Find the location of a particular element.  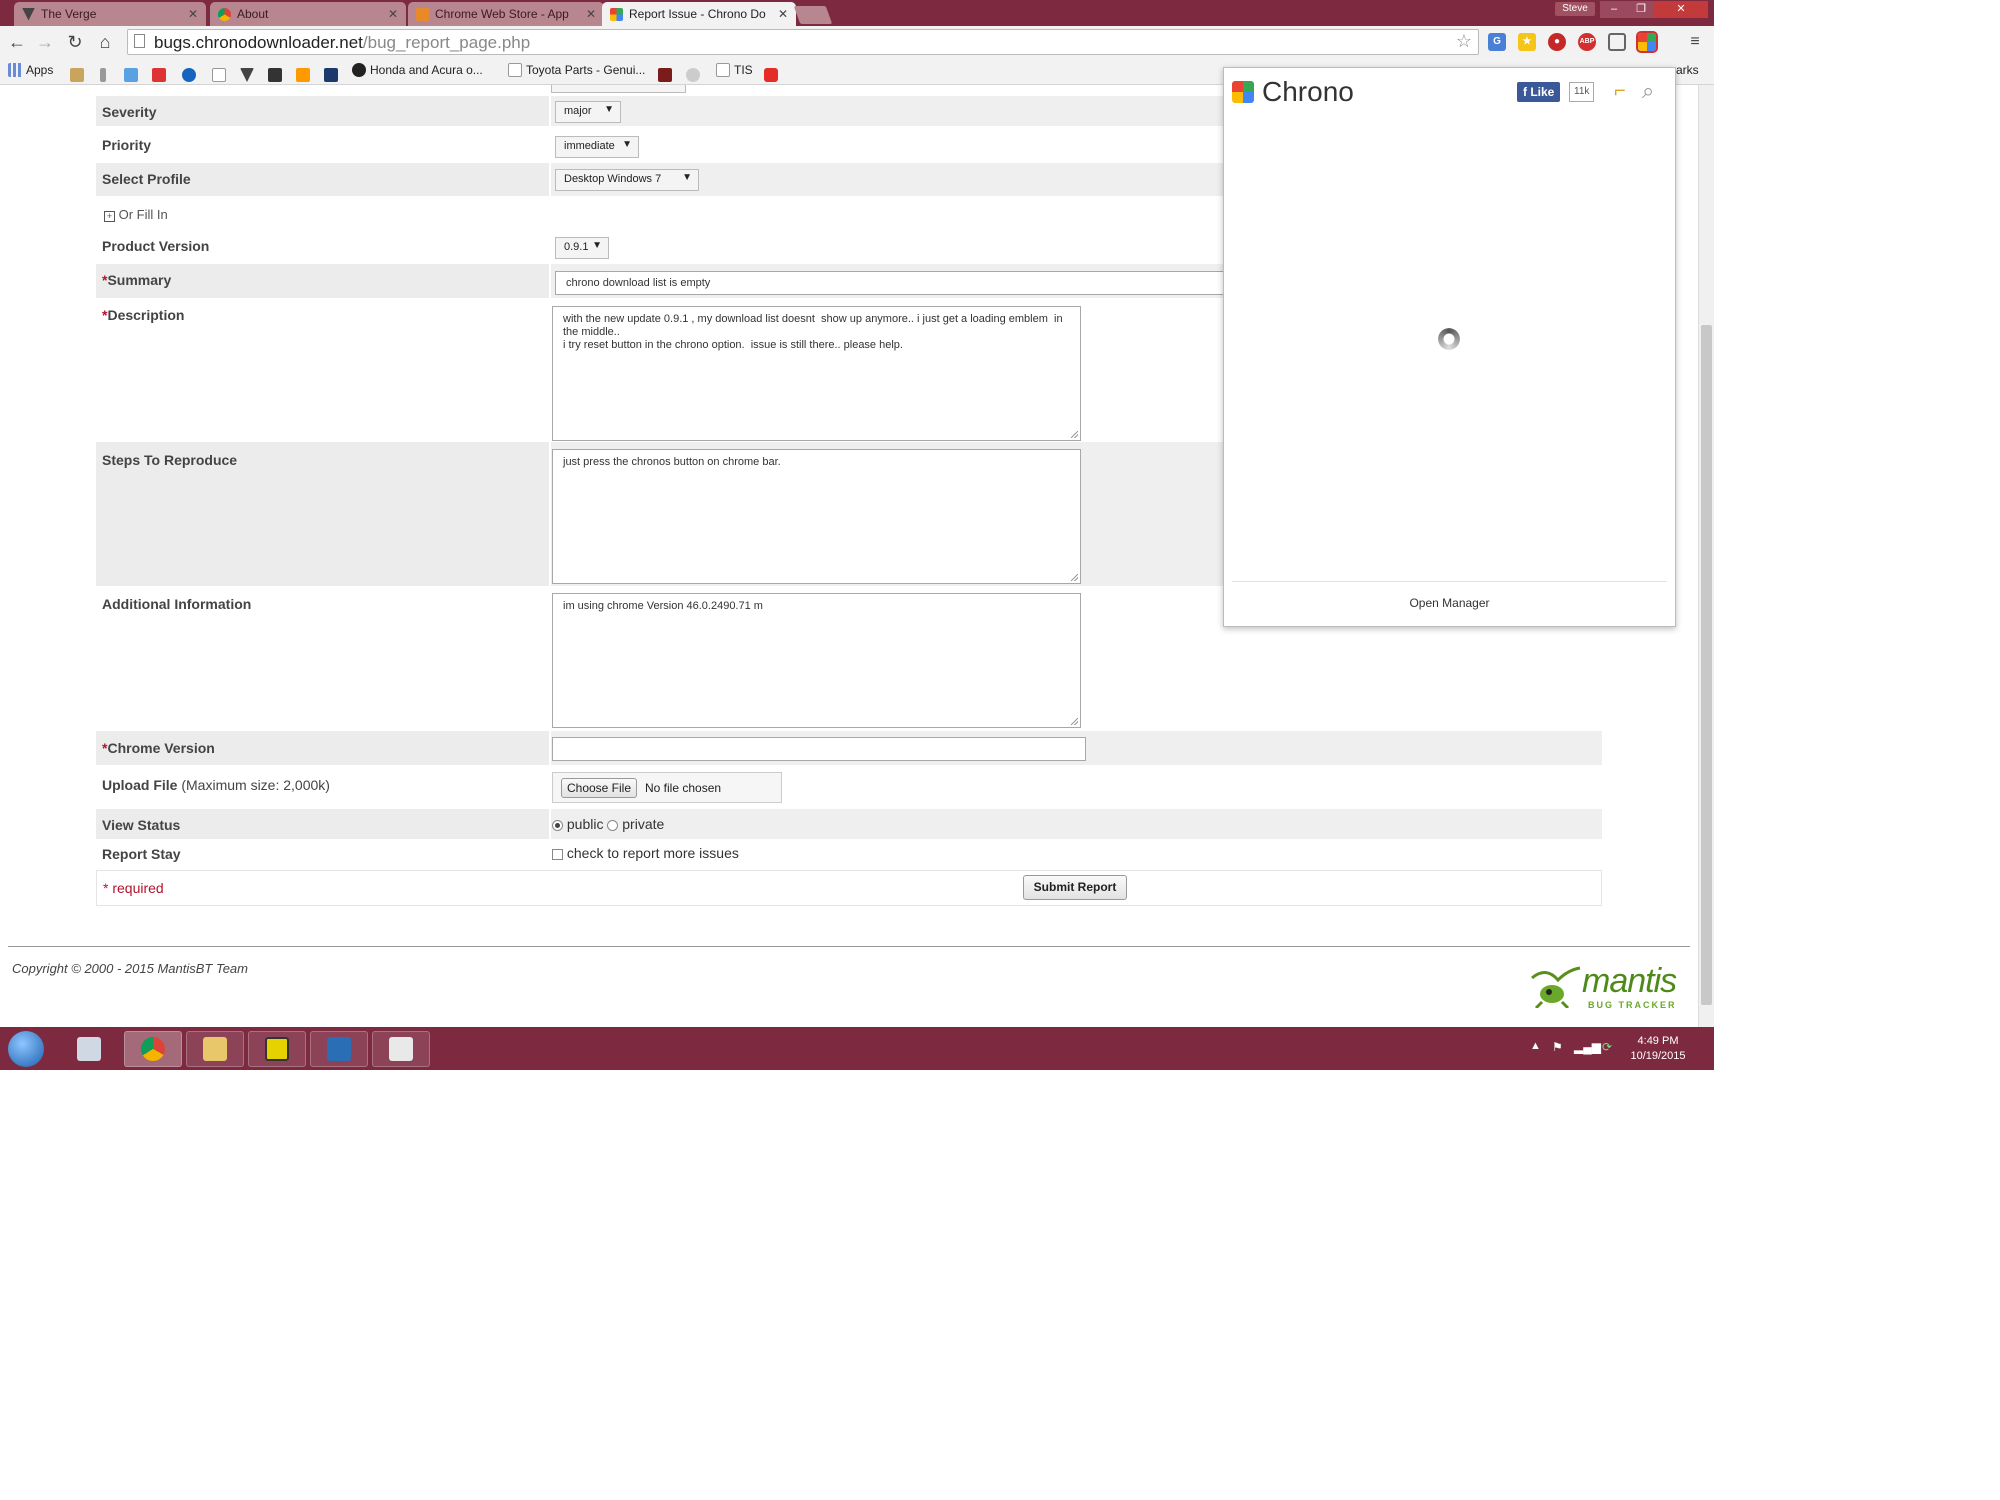

report-stay-option: check to report more issues is located at coordinates (645, 853).